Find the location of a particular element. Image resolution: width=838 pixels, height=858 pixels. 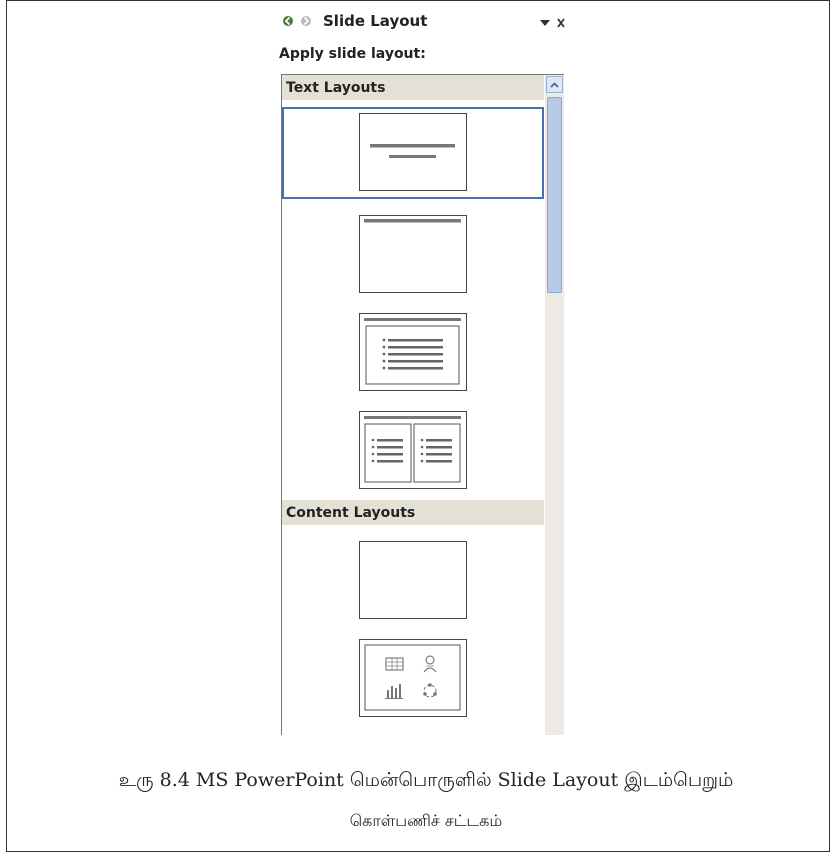

task-pane-titlebar: Slide Layout is located at coordinates (421, 21).